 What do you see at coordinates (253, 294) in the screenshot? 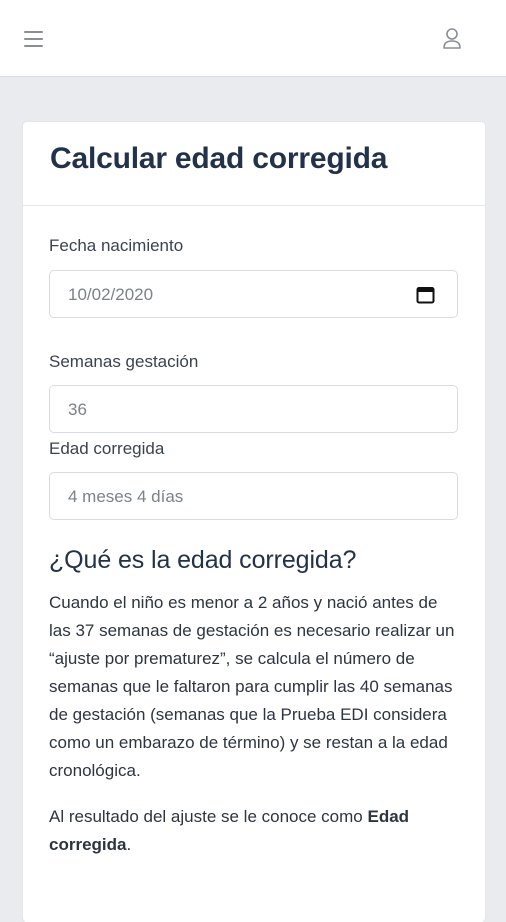
I see `birth-date-input: 10/02/2020` at bounding box center [253, 294].